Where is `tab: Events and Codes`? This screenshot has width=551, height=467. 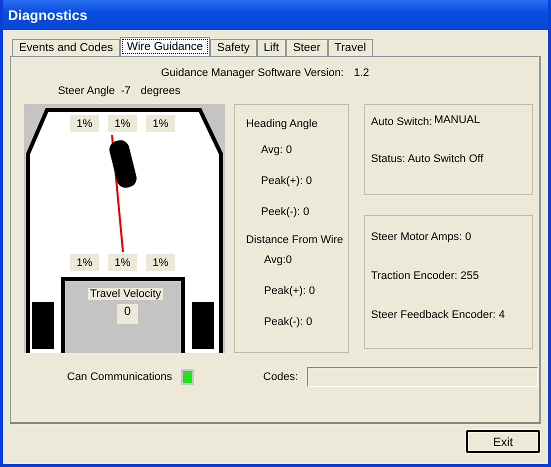
tab: Events and Codes is located at coordinates (66, 47).